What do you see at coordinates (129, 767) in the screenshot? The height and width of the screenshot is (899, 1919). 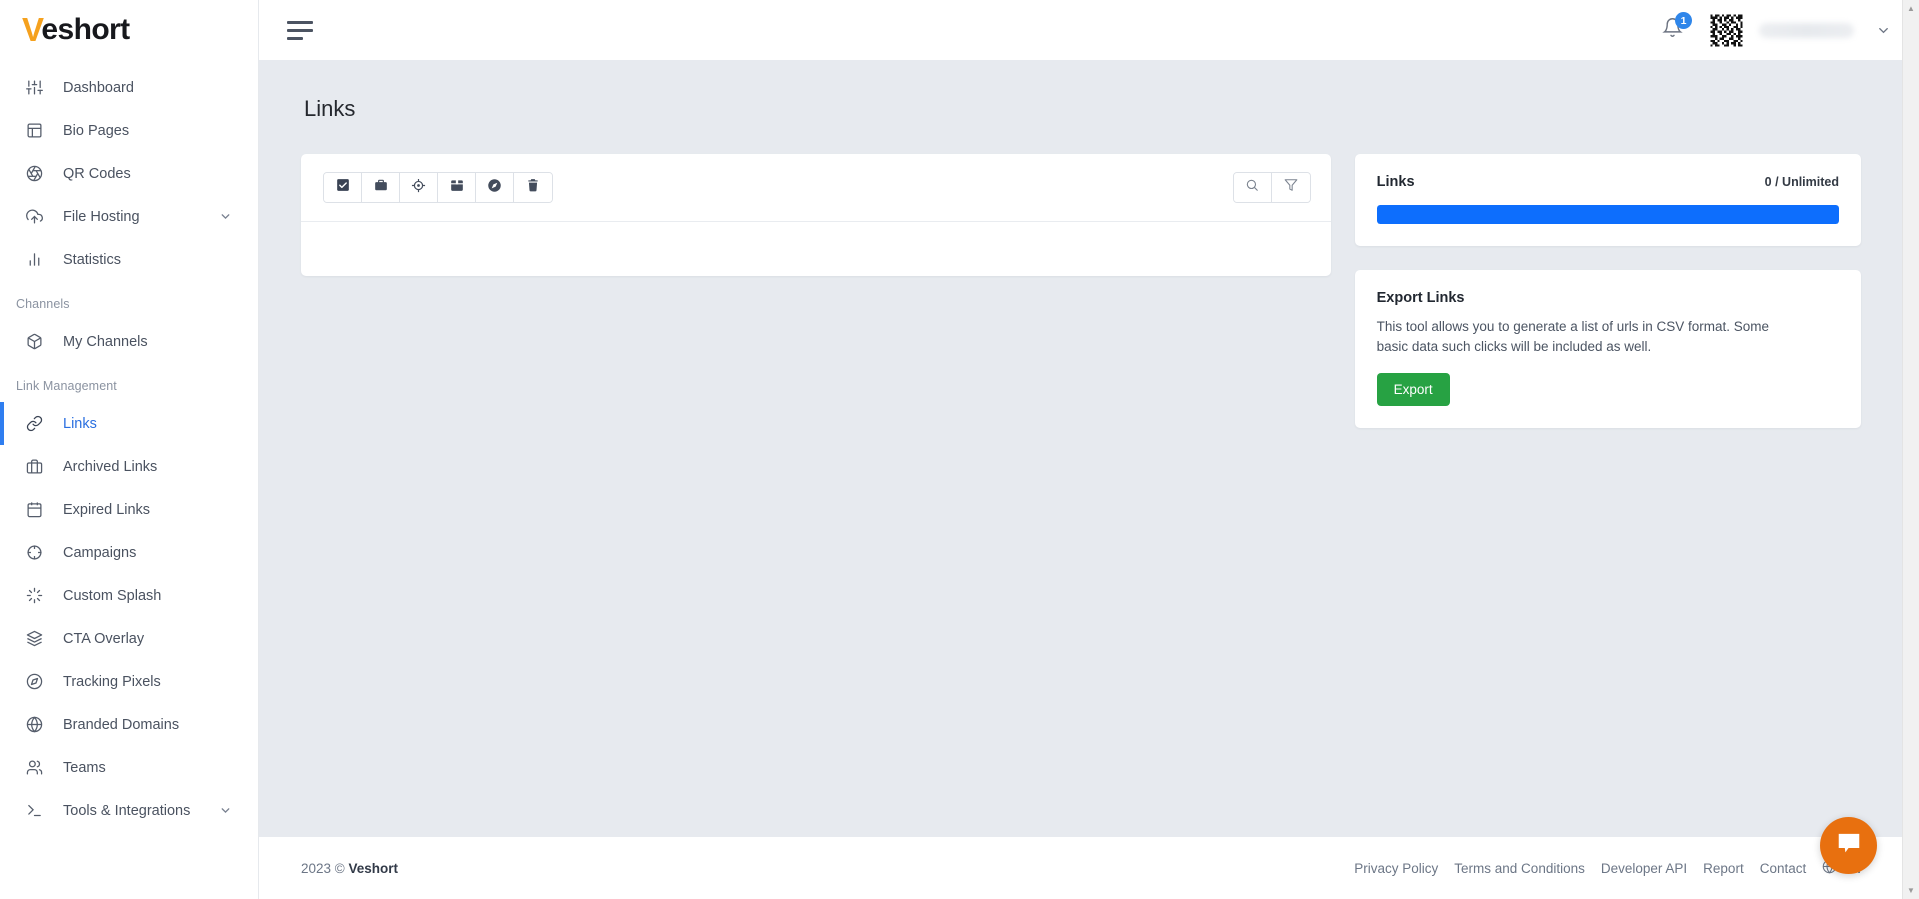 I see `sidebar-item-teams: Teams` at bounding box center [129, 767].